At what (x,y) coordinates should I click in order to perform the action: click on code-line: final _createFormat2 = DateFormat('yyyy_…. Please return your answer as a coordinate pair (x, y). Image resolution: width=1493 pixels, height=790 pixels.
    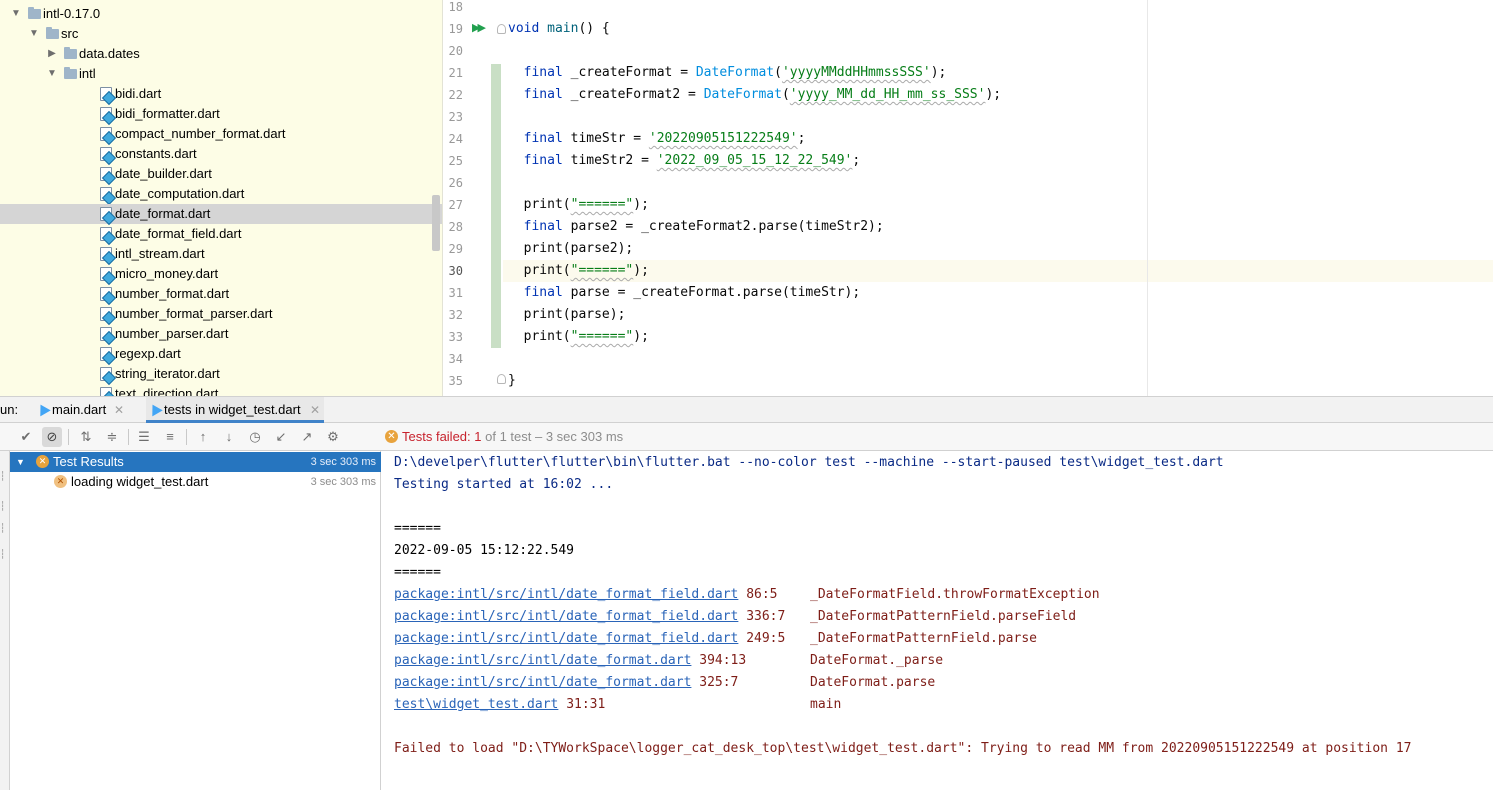
    Looking at the image, I should click on (754, 95).